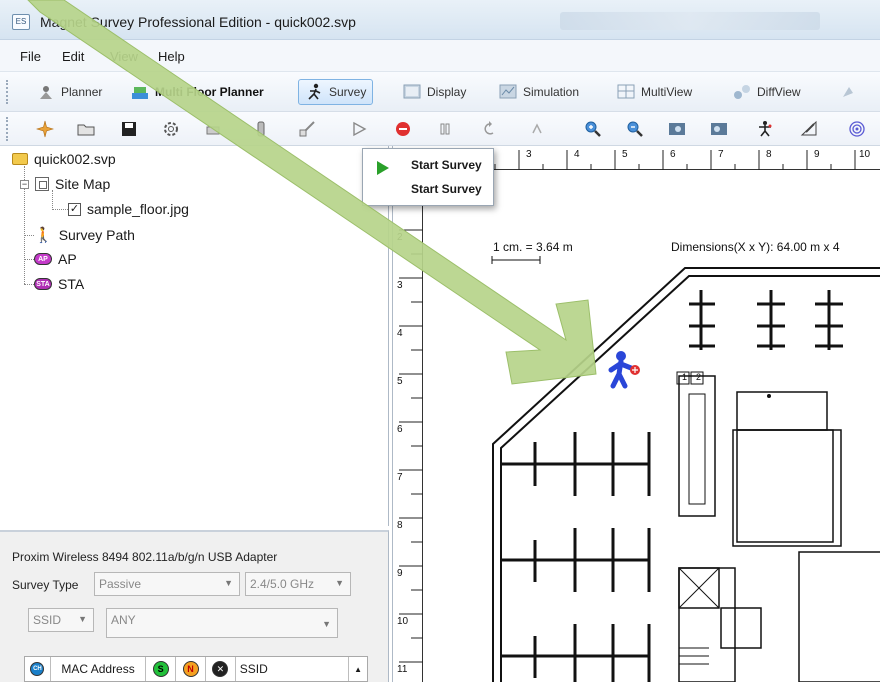 This screenshot has height=682, width=880. What do you see at coordinates (447, 92) in the screenshot?
I see `display-label: Display` at bounding box center [447, 92].